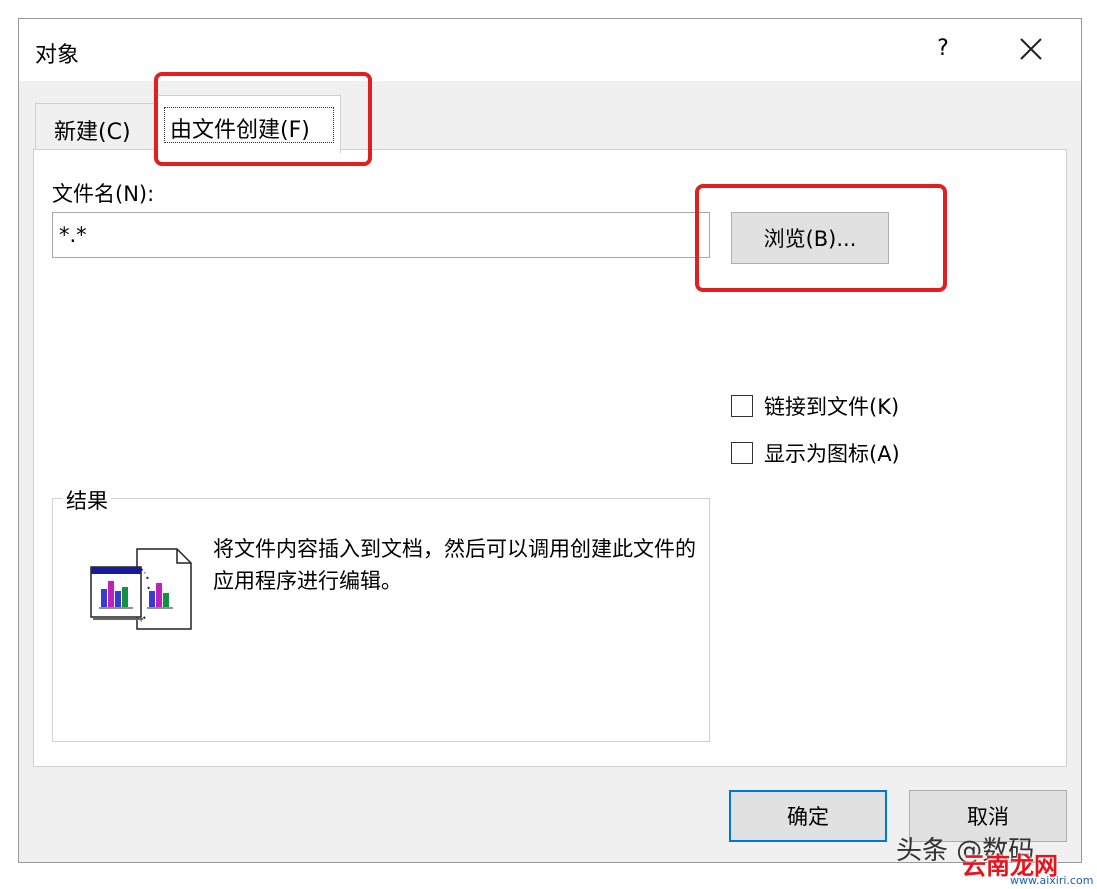 The image size is (1097, 889). I want to click on link-to-file-checkbox: 链接到文件(K), so click(815, 406).